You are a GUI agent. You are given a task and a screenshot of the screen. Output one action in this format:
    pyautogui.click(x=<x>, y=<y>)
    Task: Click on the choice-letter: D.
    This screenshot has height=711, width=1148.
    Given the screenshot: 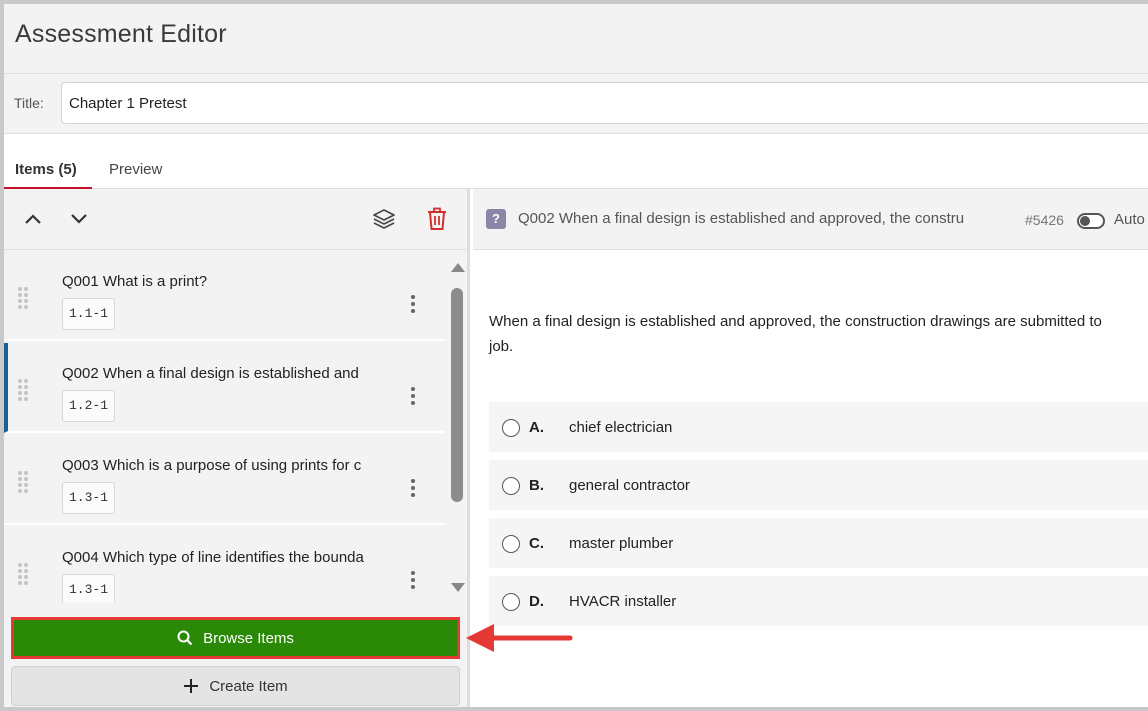 What is the action you would take?
    pyautogui.click(x=536, y=601)
    